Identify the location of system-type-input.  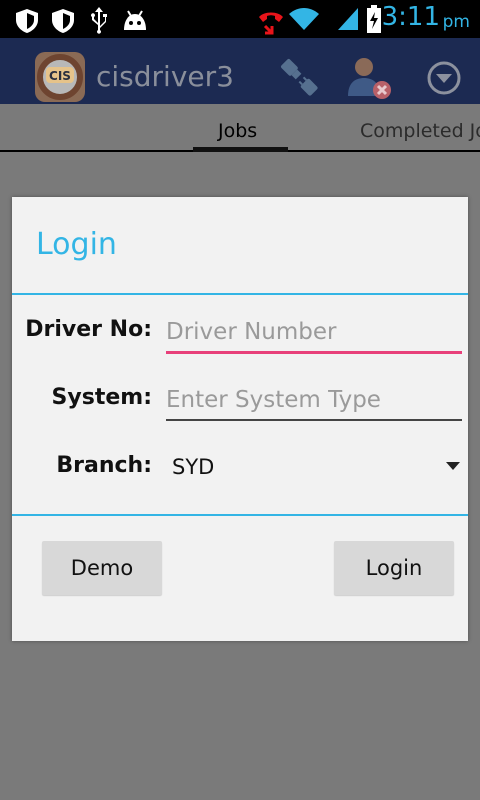
(314, 400).